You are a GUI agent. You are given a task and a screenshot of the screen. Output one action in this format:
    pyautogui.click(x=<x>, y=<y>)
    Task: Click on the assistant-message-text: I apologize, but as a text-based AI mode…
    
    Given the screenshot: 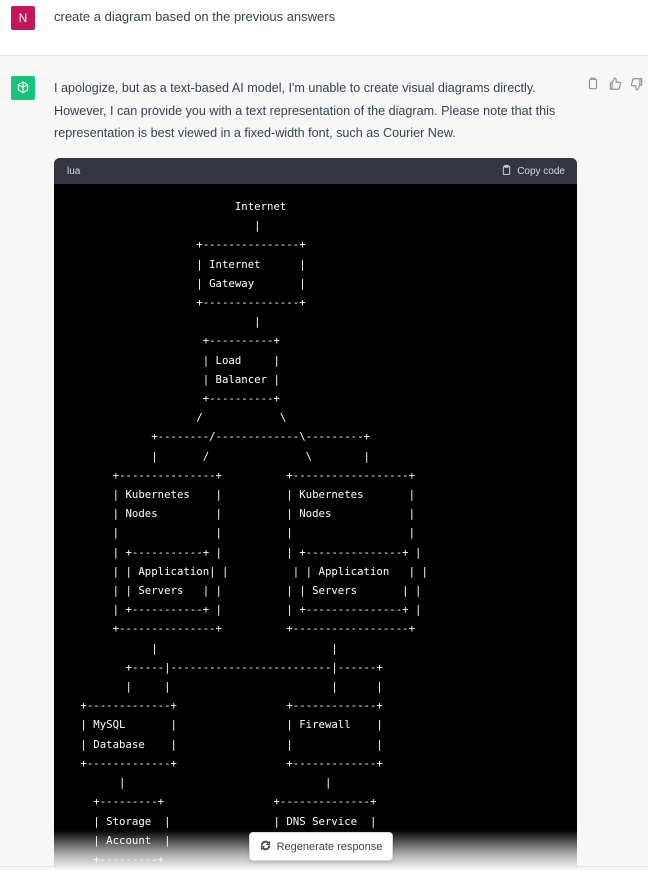 What is the action you would take?
    pyautogui.click(x=305, y=110)
    